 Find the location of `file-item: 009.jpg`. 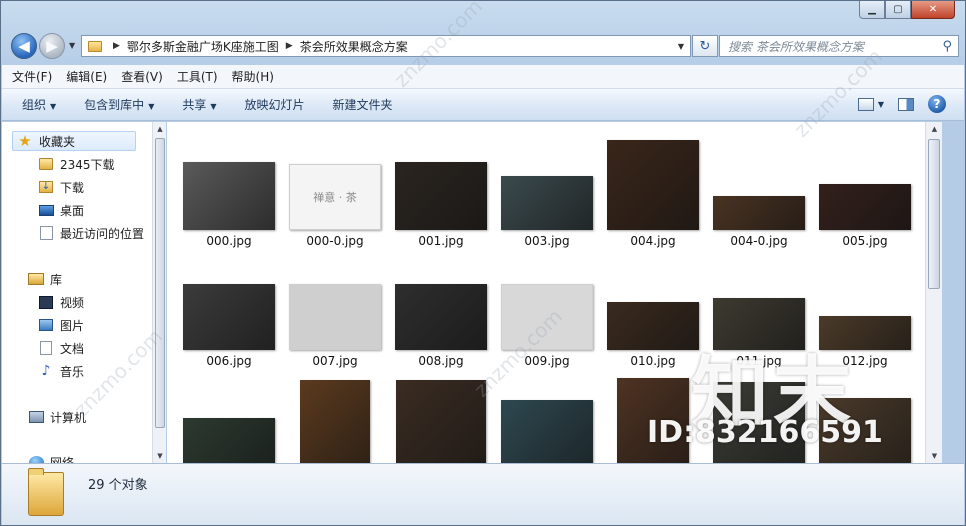

file-item: 009.jpg is located at coordinates (547, 312).